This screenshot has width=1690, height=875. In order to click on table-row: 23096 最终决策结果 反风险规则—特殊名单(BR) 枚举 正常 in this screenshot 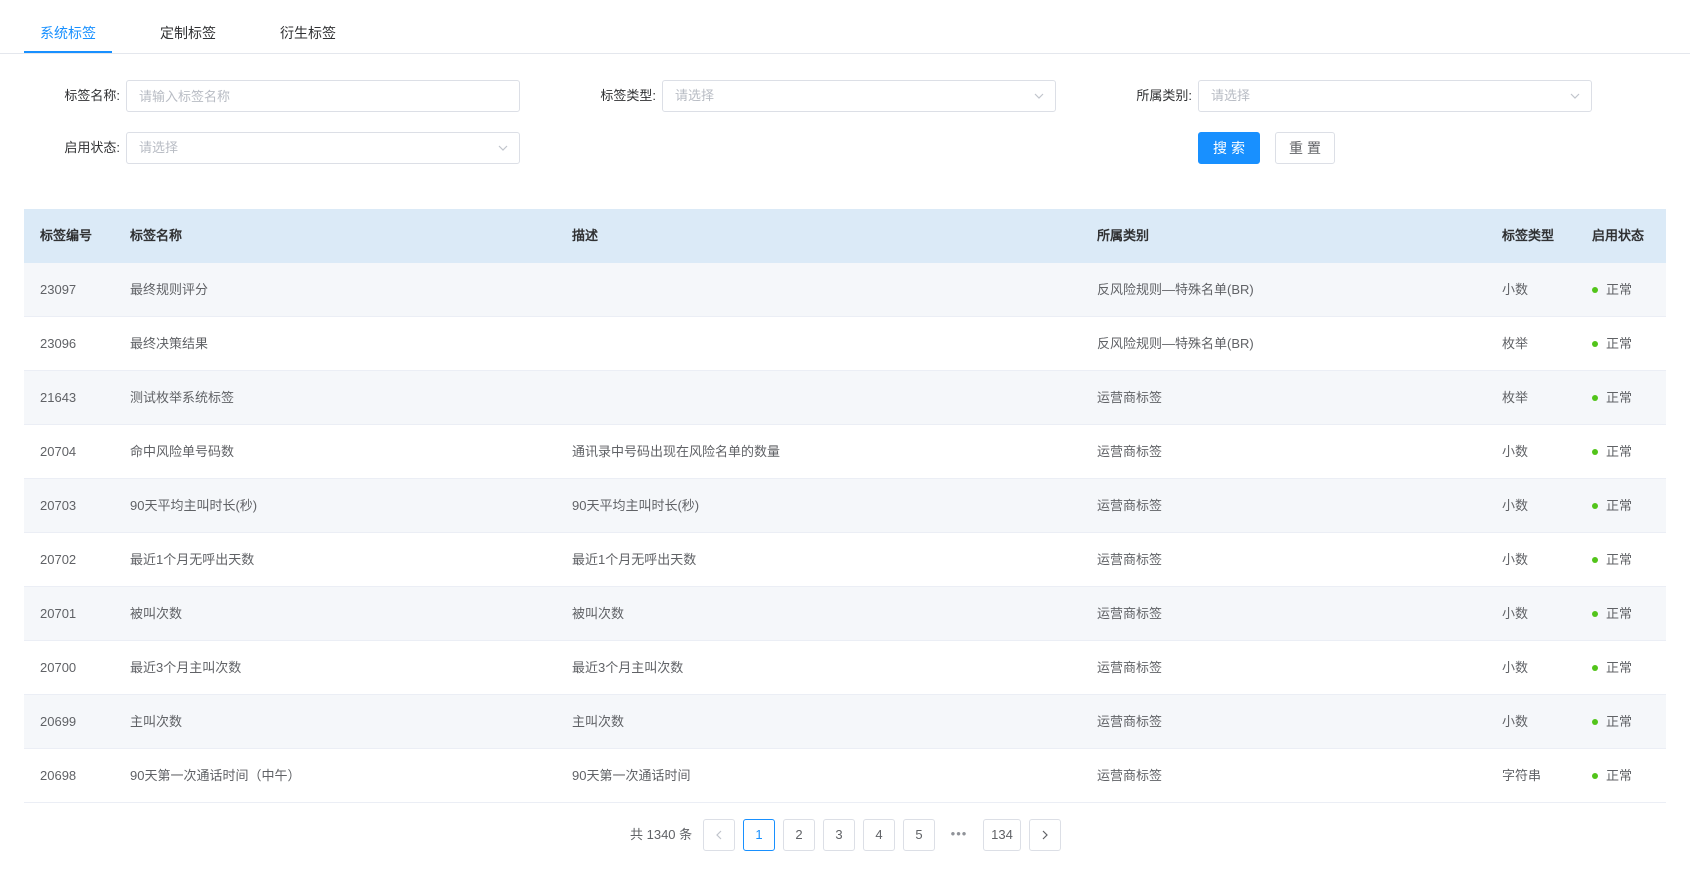, I will do `click(845, 344)`.